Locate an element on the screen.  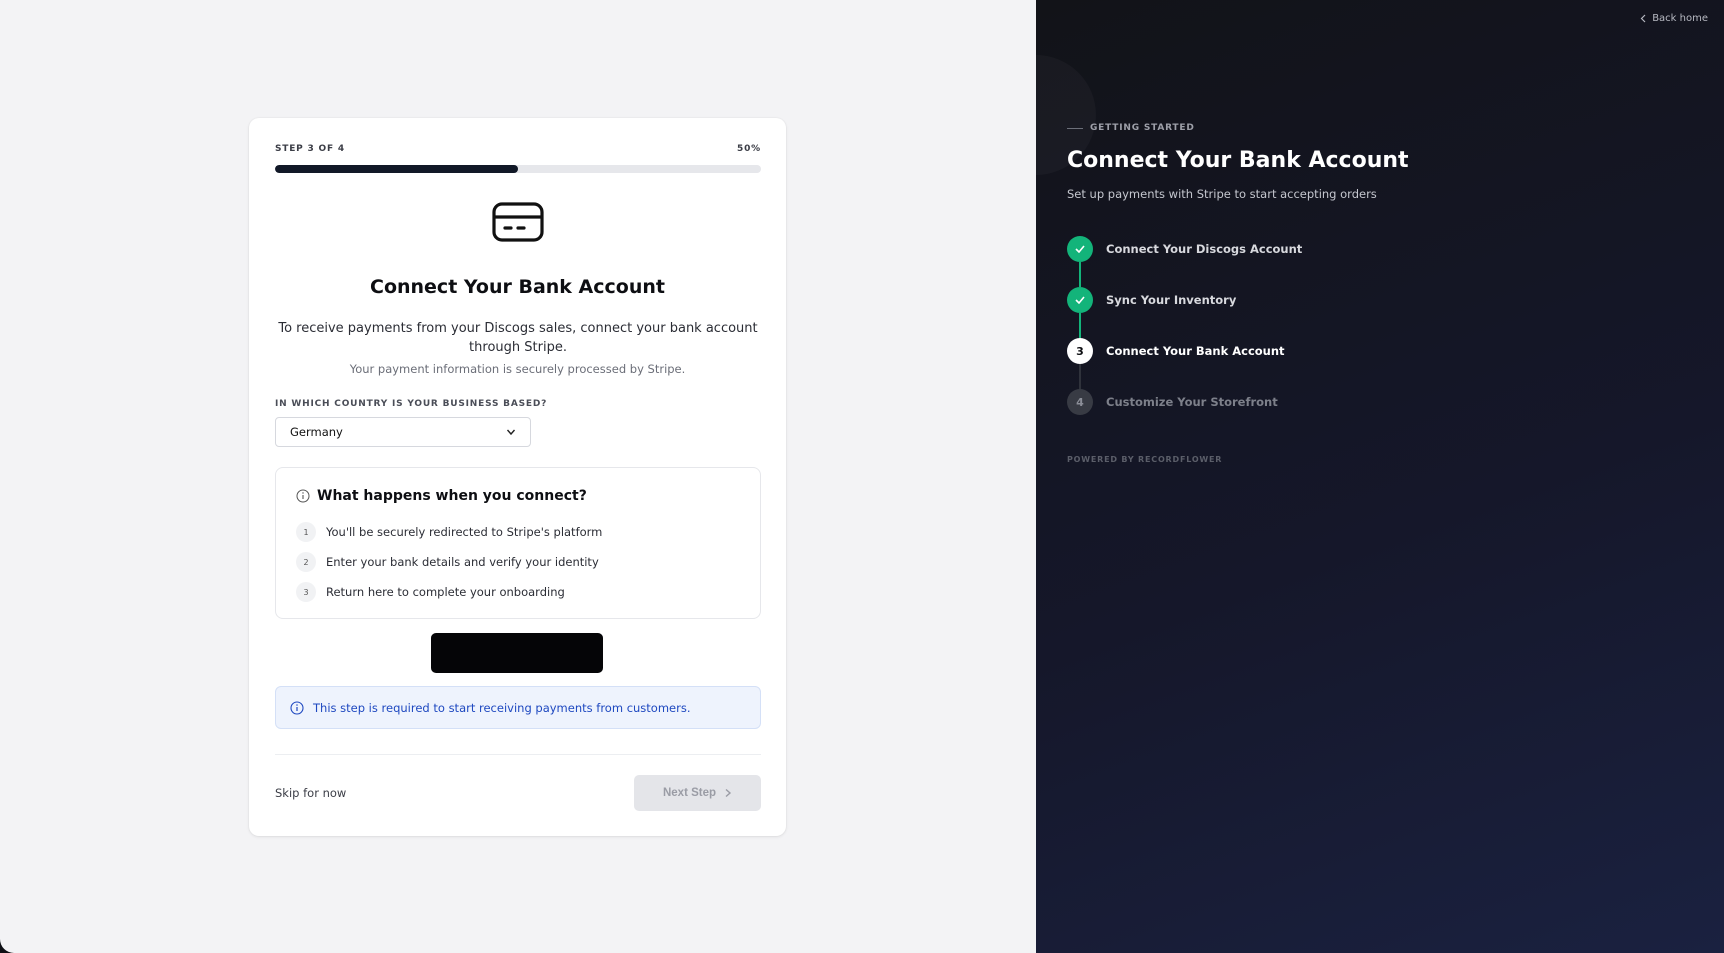
back-home-label: Back home is located at coordinates (1680, 18).